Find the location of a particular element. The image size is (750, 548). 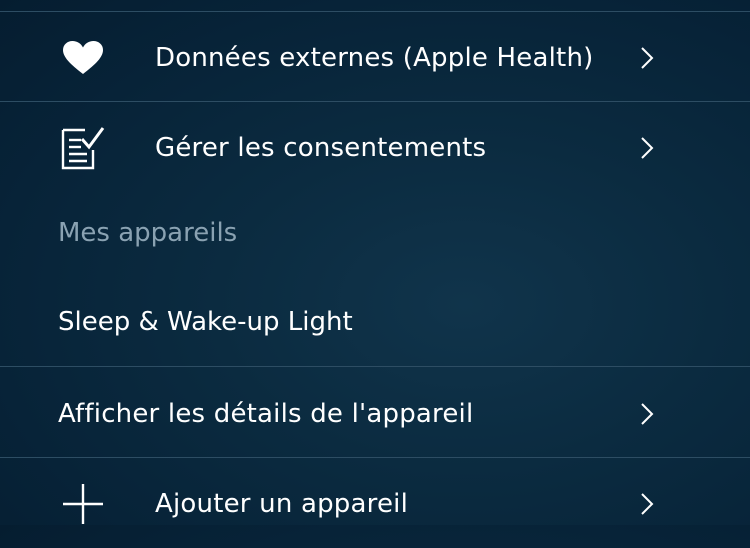

apple-health-label: Données externes (Apple Health) is located at coordinates (374, 58).